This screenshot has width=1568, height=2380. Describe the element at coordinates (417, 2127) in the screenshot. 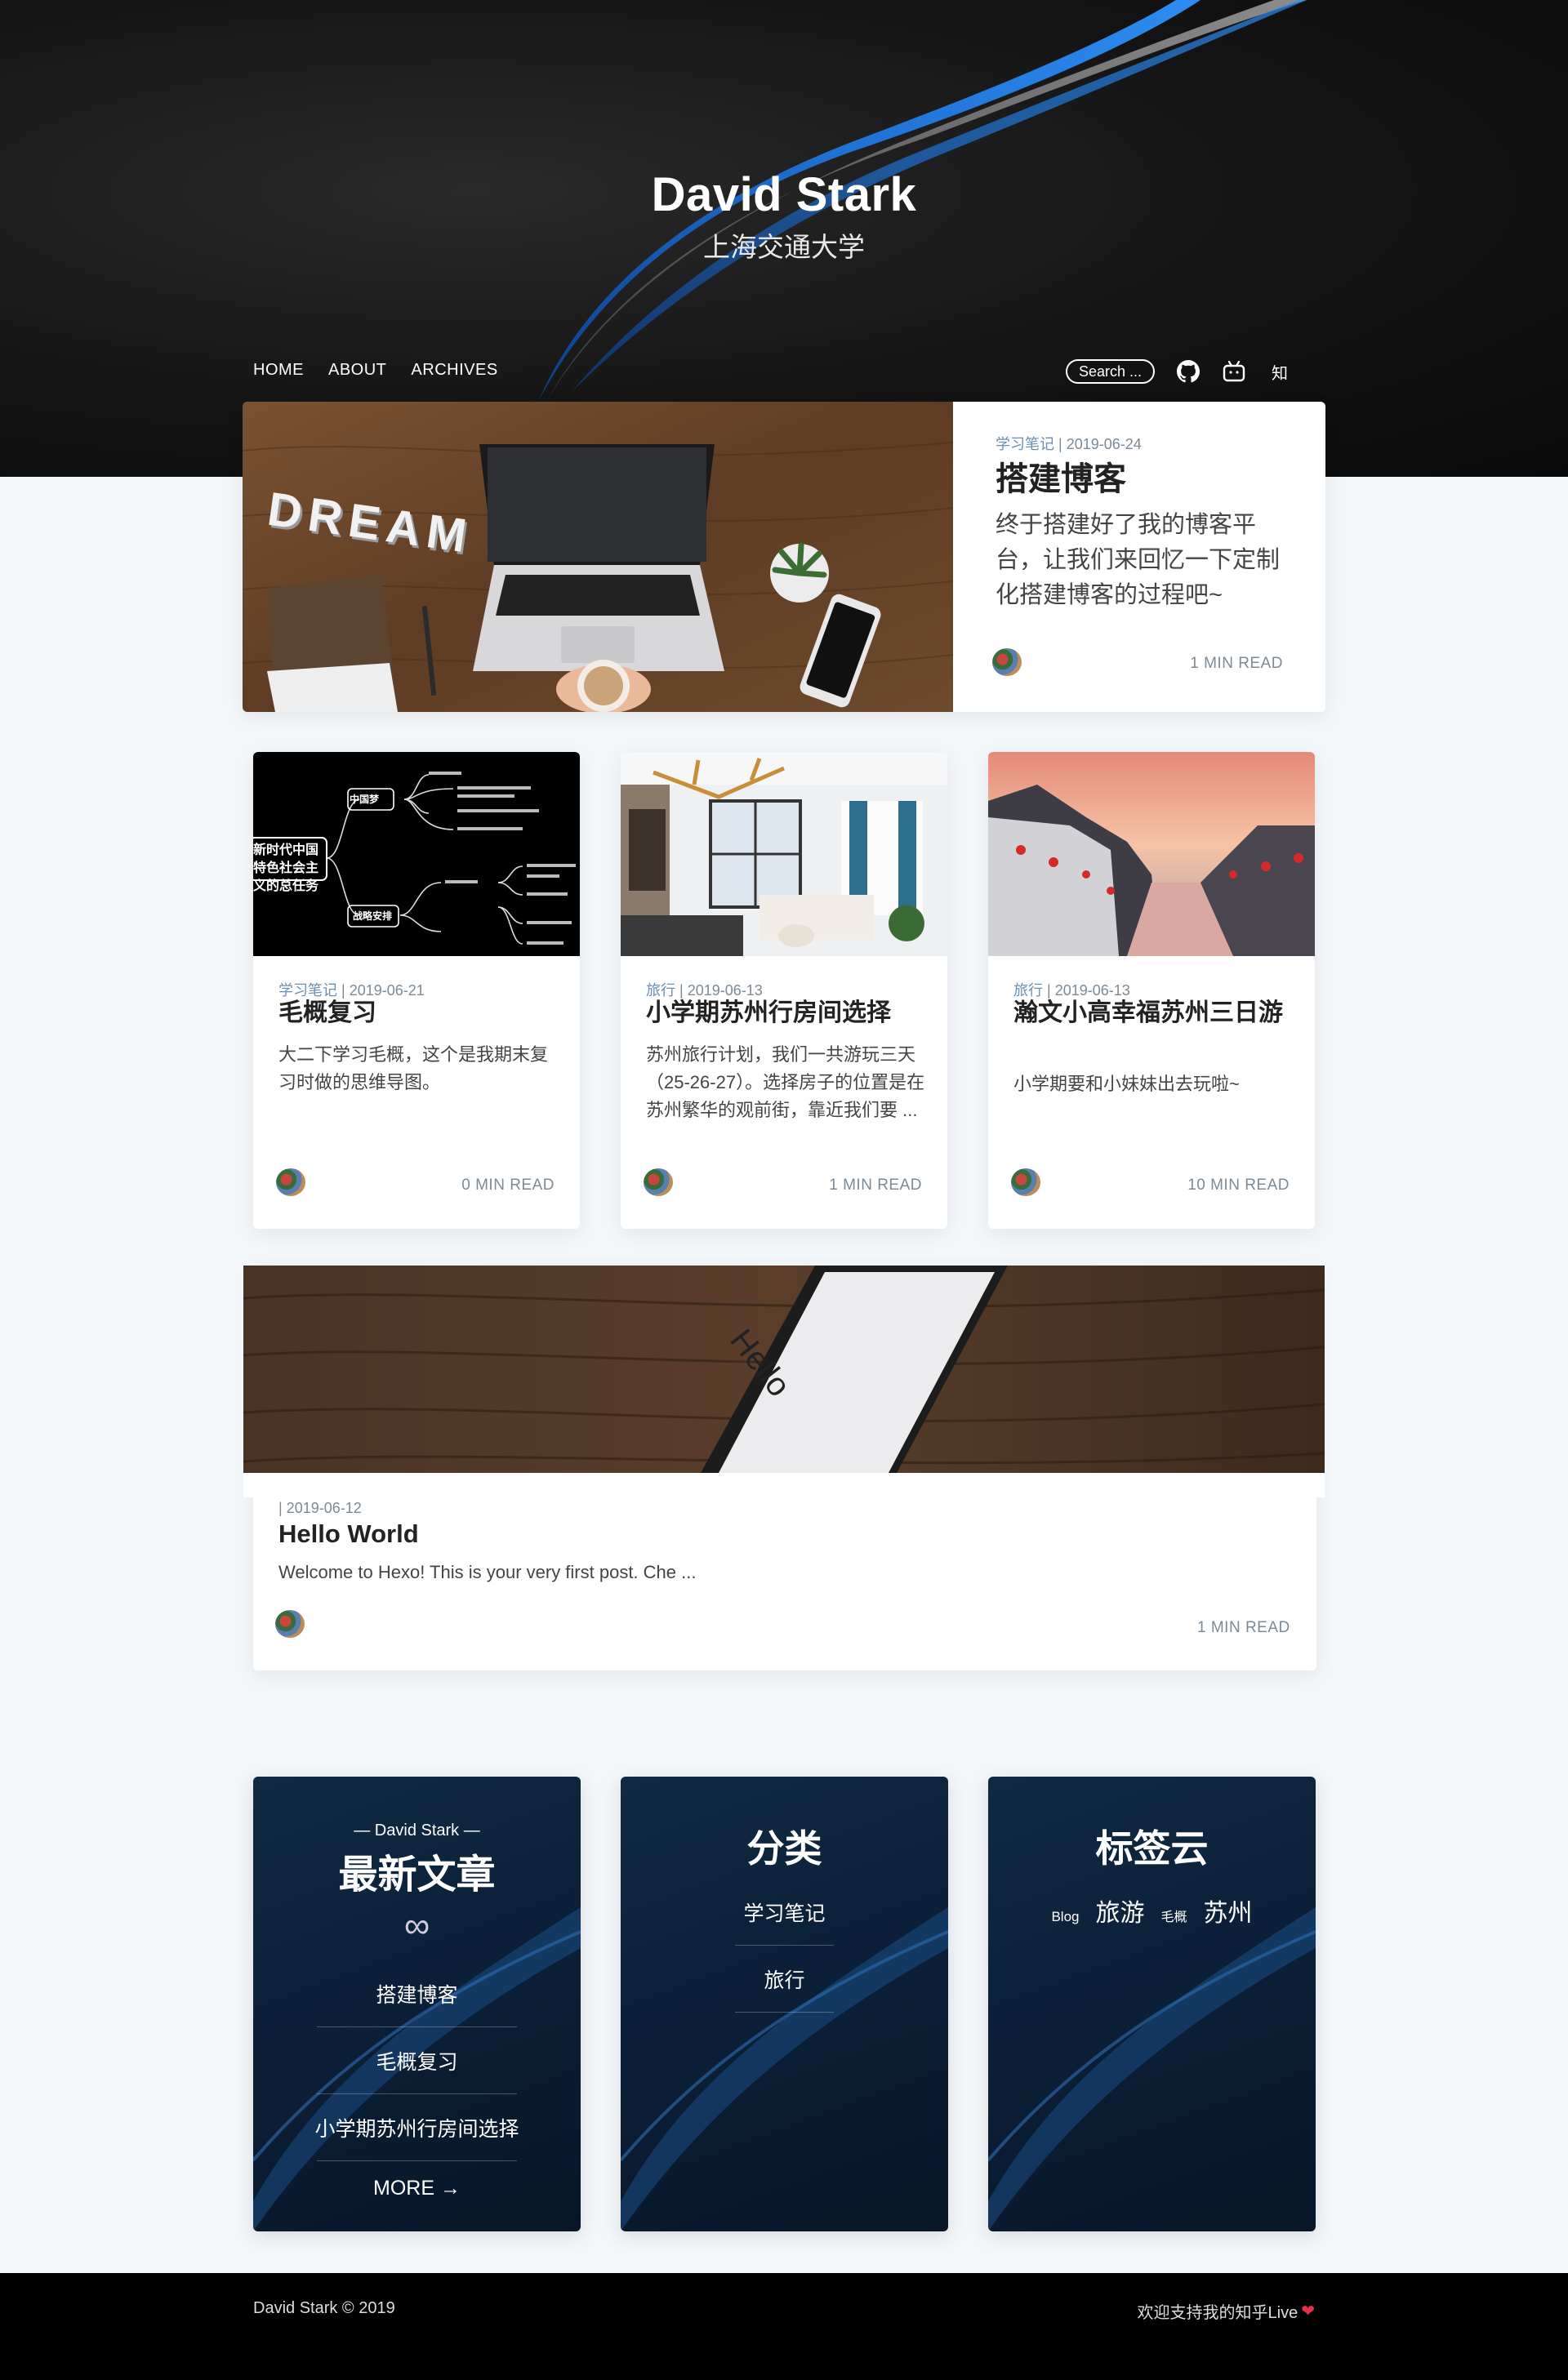

I see `recent-post-link: 小学期苏州行房间选择` at that location.